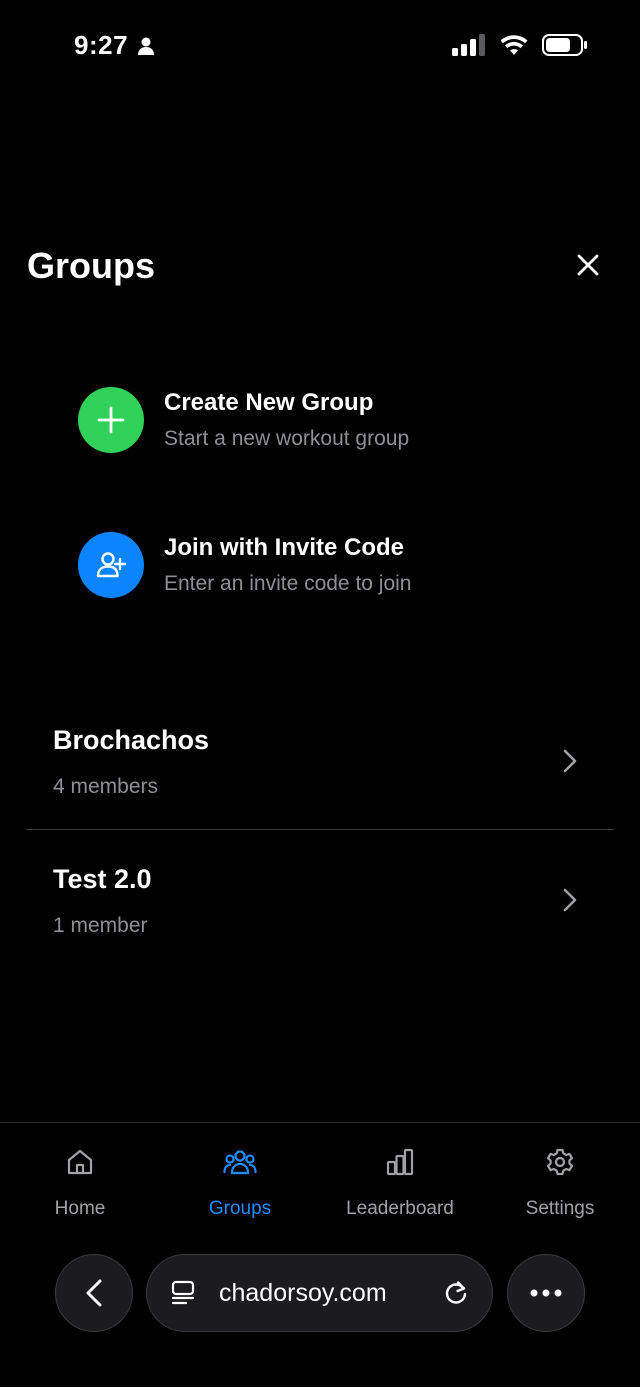 The width and height of the screenshot is (640, 1387). Describe the element at coordinates (131, 740) in the screenshot. I see `group-name: Brochachos` at that location.